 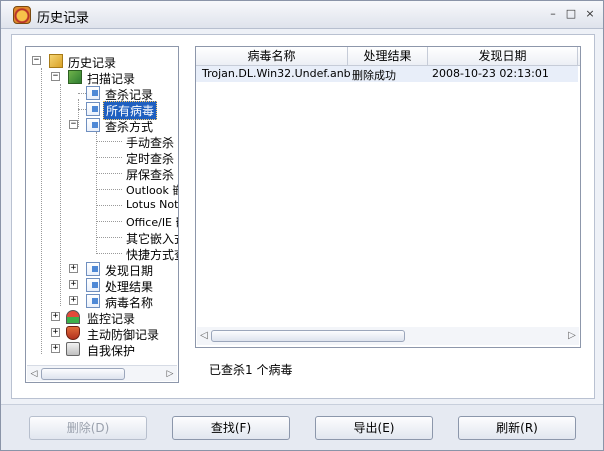 I want to click on cell-found-date: 2008-10-23 02:13:01, so click(x=490, y=73).